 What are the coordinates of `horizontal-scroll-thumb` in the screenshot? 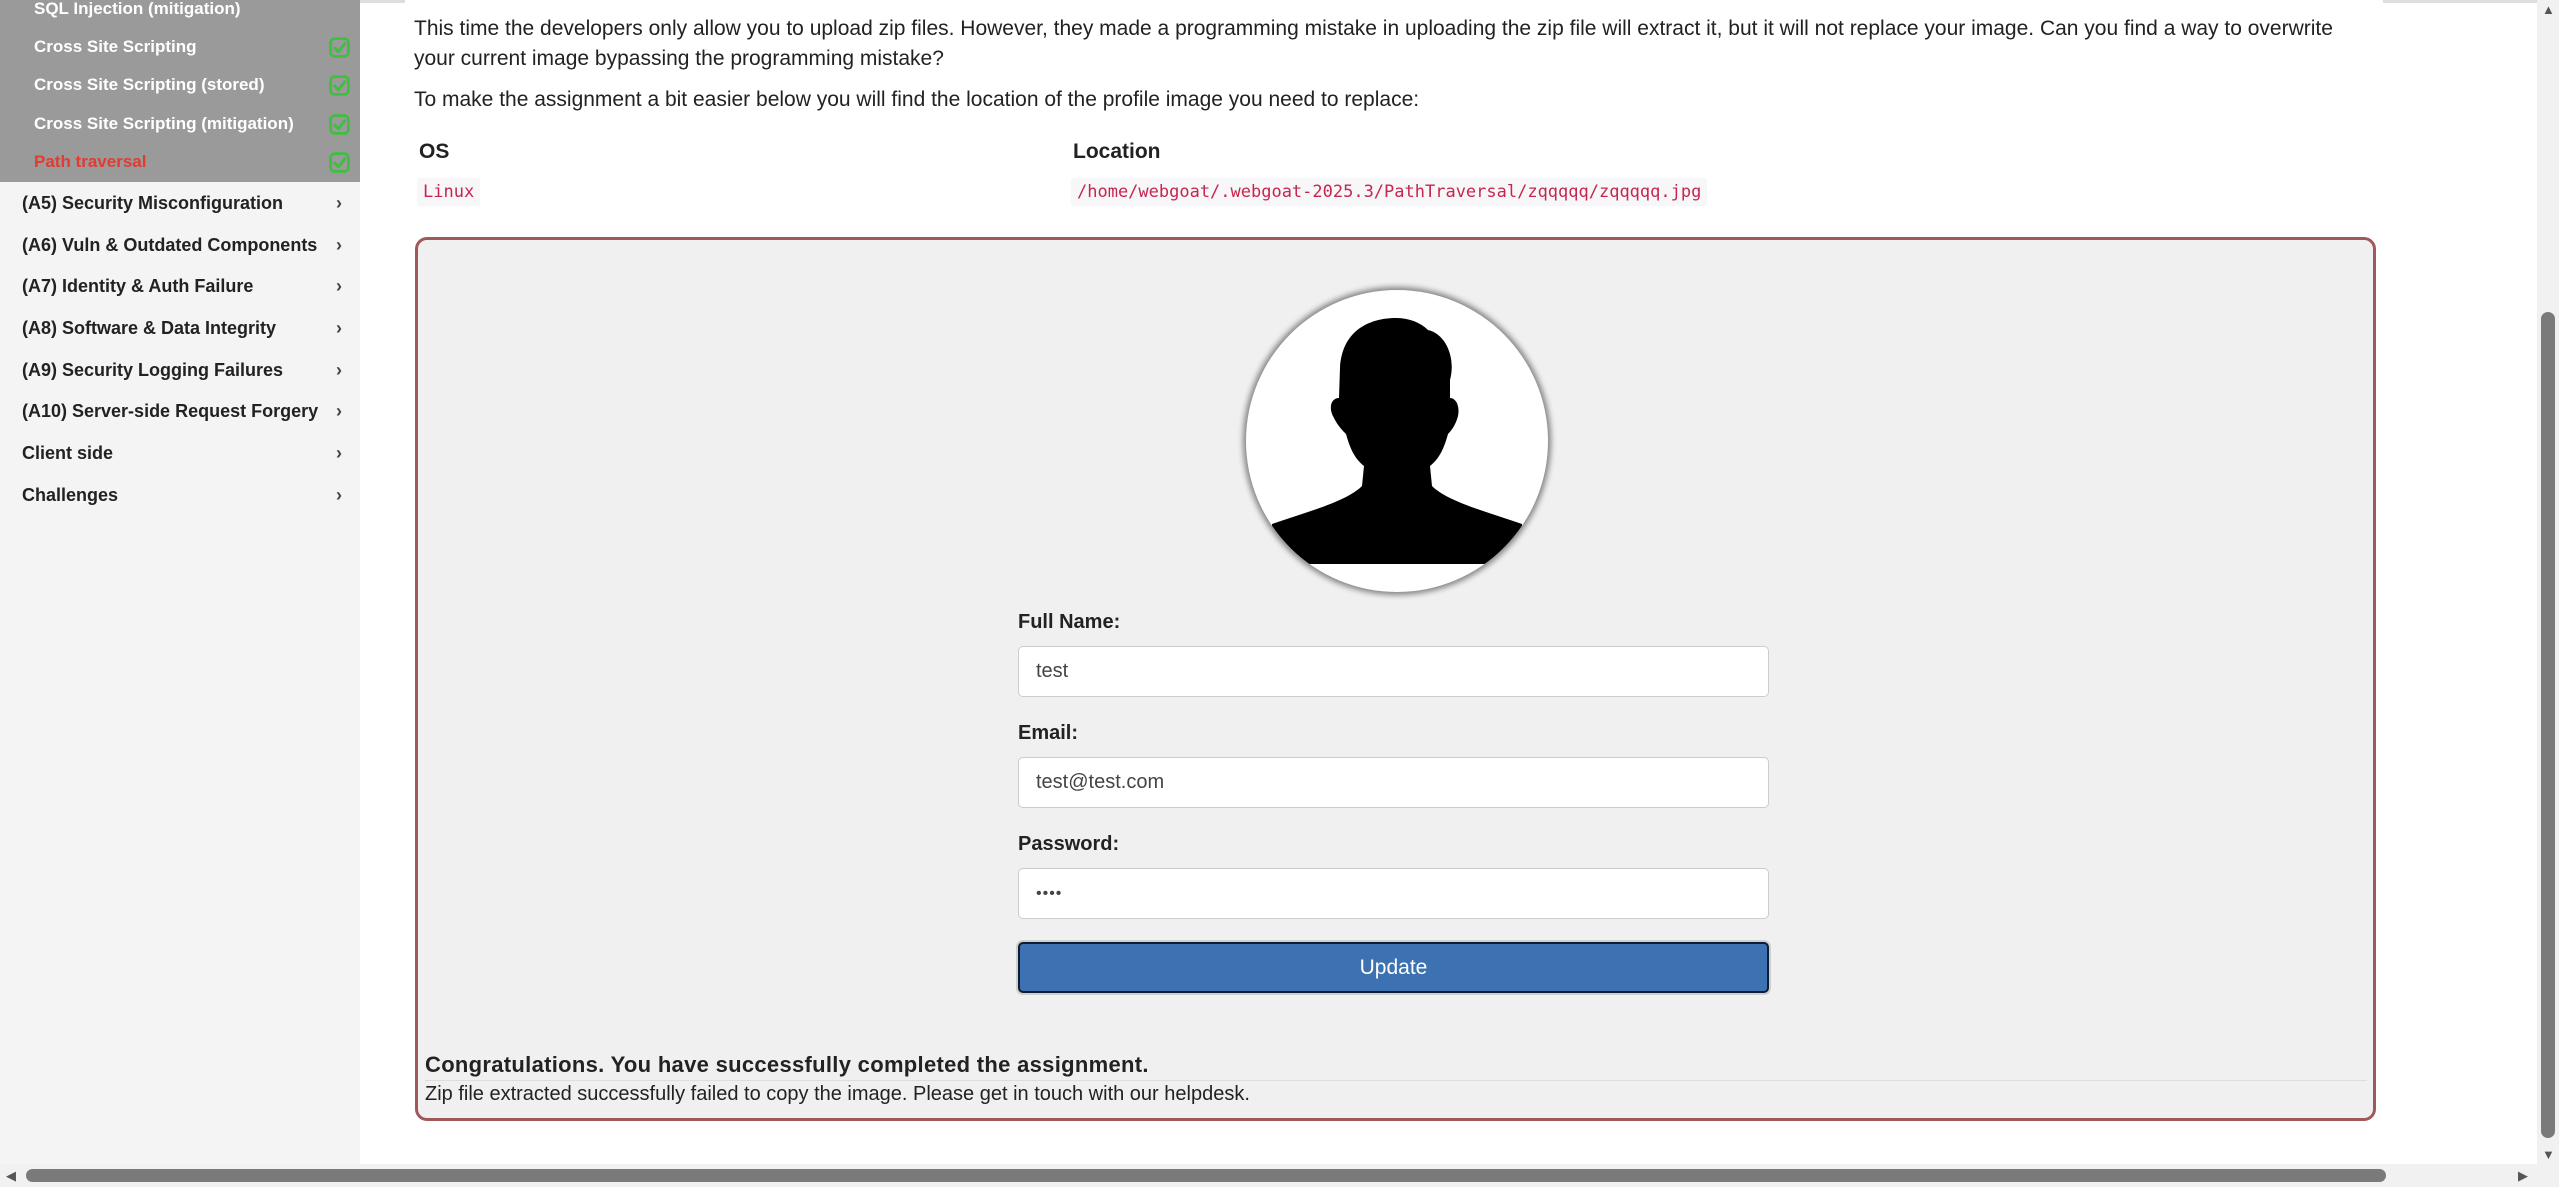 It's located at (1206, 1175).